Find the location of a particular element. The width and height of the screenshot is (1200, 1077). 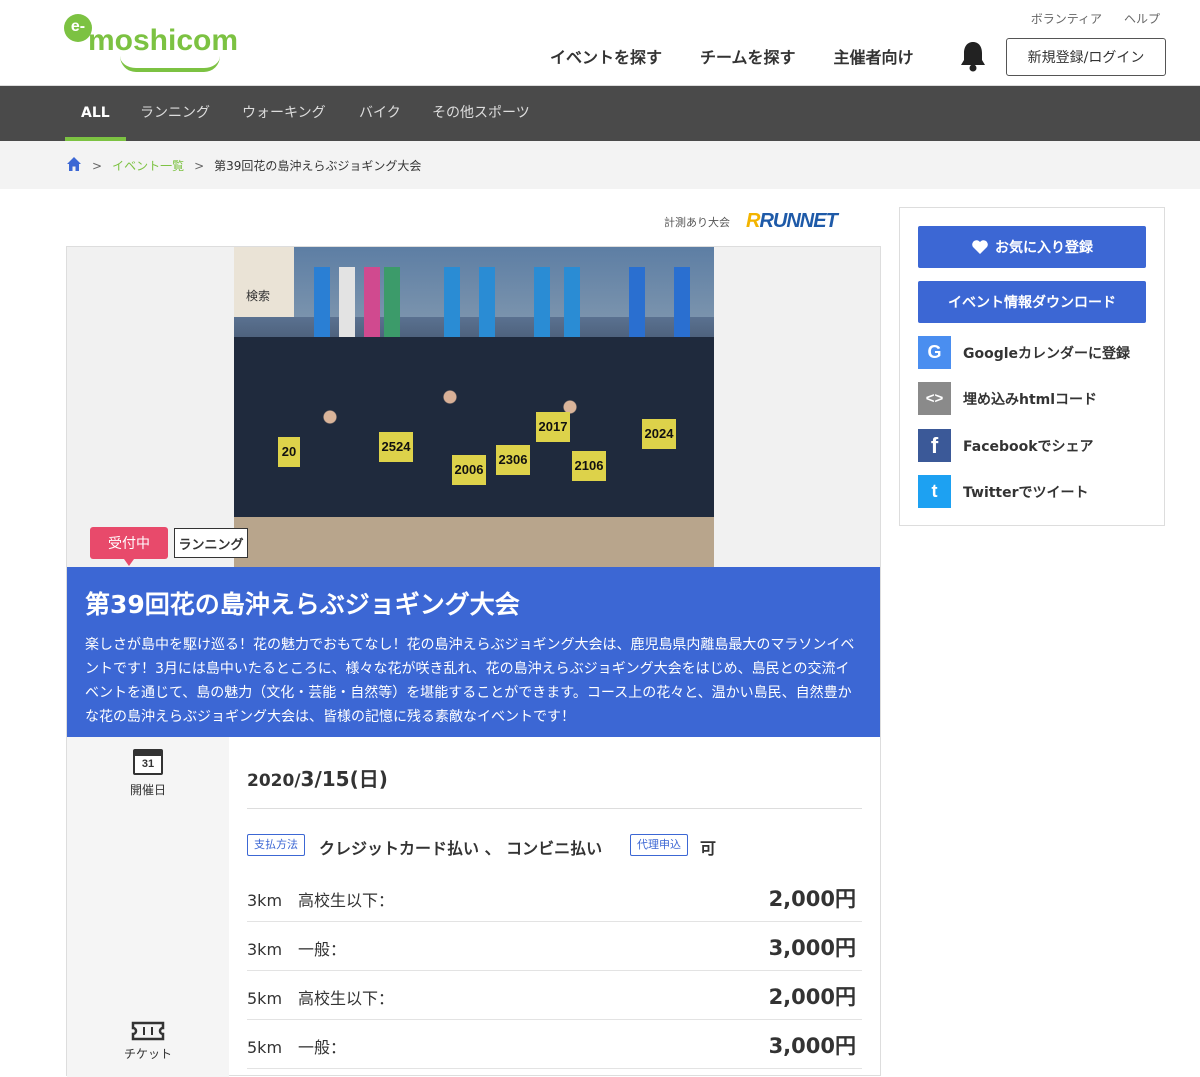

event-title: 第39回花の島沖えらぶジョギング大会 is located at coordinates (302, 604).